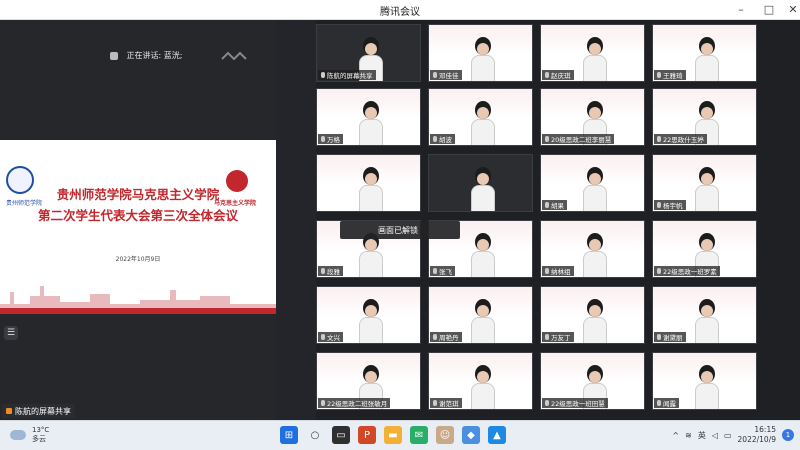 The height and width of the screenshot is (450, 800). I want to click on weather-widget: 13°C 多云, so click(29, 435).